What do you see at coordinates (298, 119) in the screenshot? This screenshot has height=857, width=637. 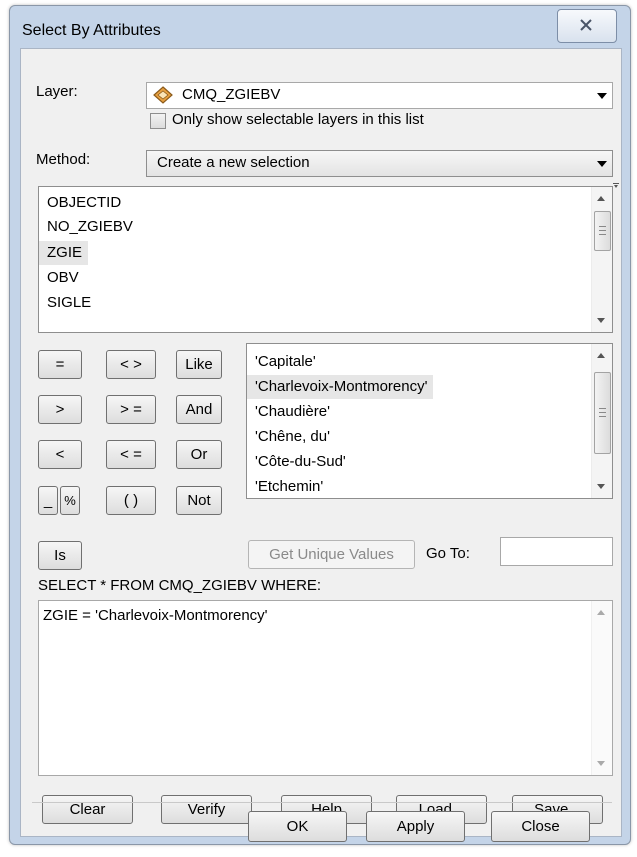 I see `selectable-only-label: Only show selectable layers in this list` at bounding box center [298, 119].